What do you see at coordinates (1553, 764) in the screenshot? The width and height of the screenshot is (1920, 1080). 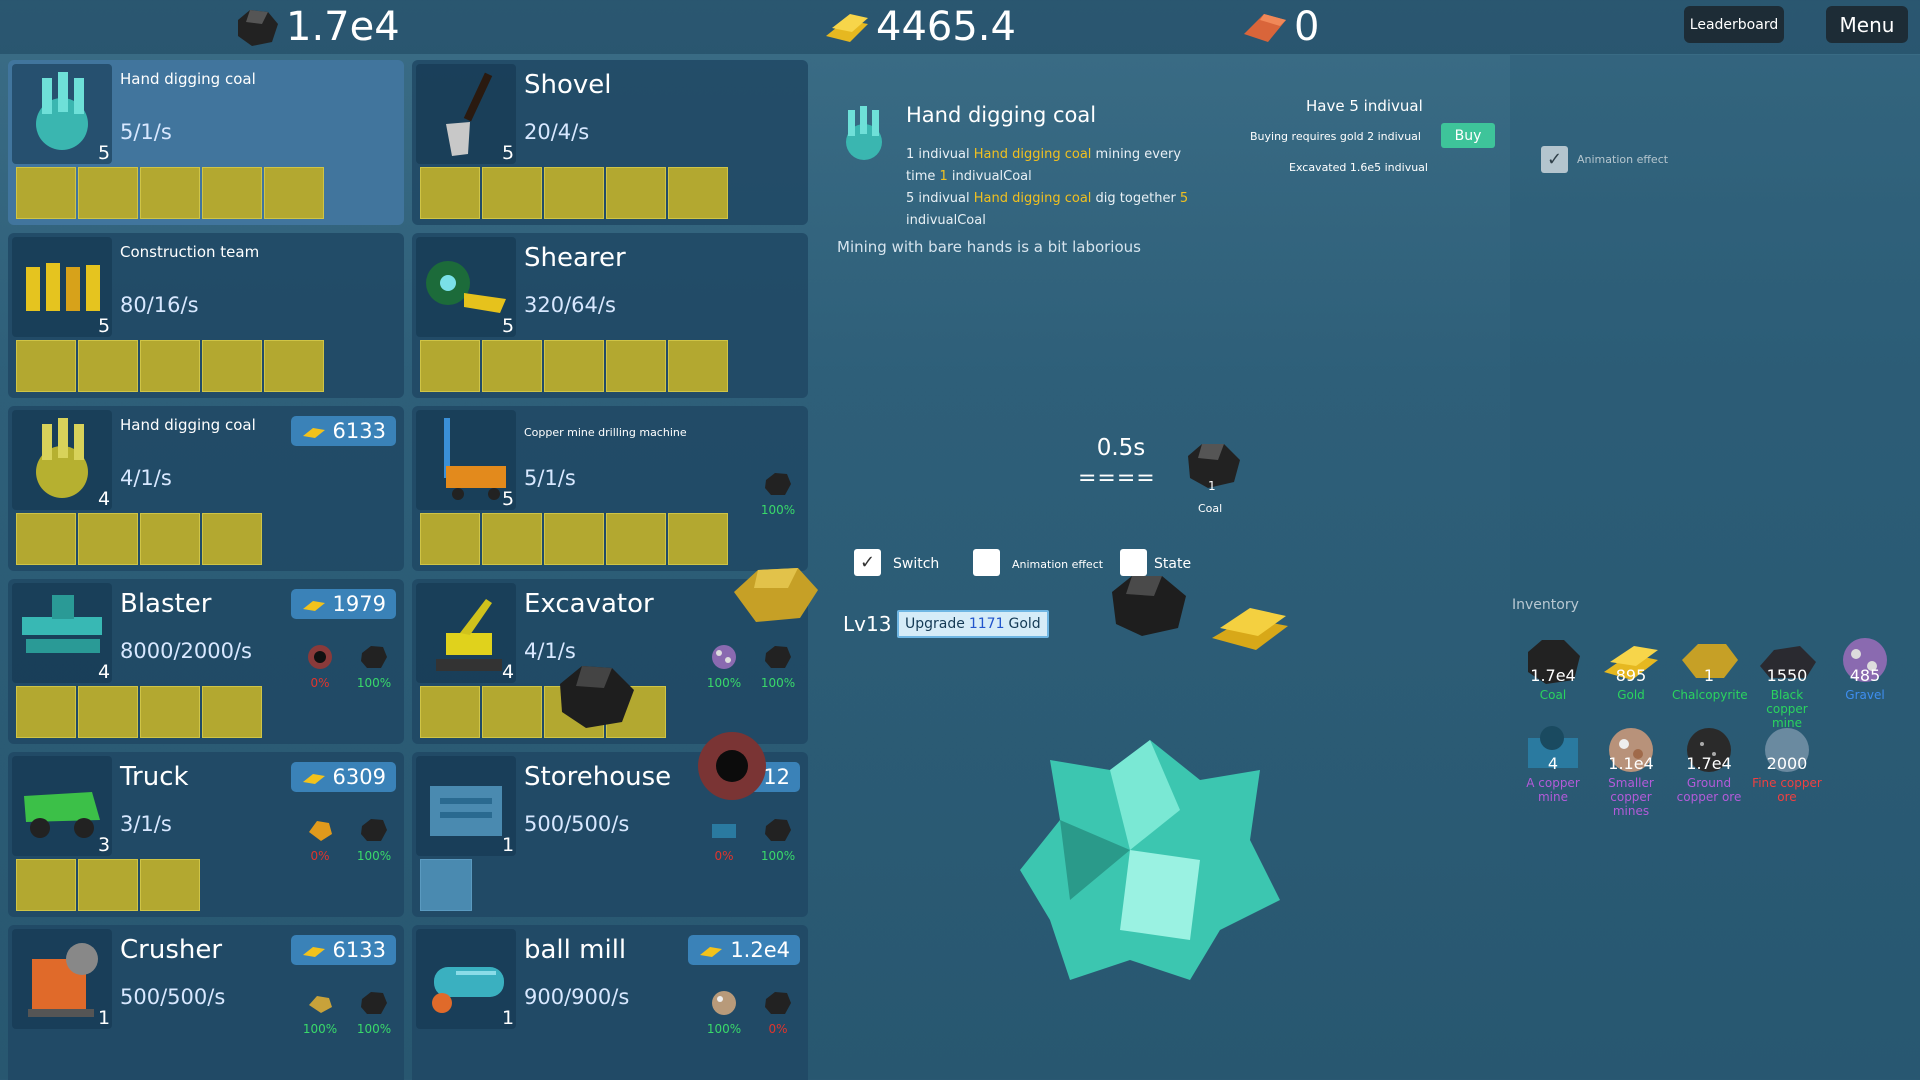 I see `inventory-item-a-copper-mine: 4 A copper mine` at bounding box center [1553, 764].